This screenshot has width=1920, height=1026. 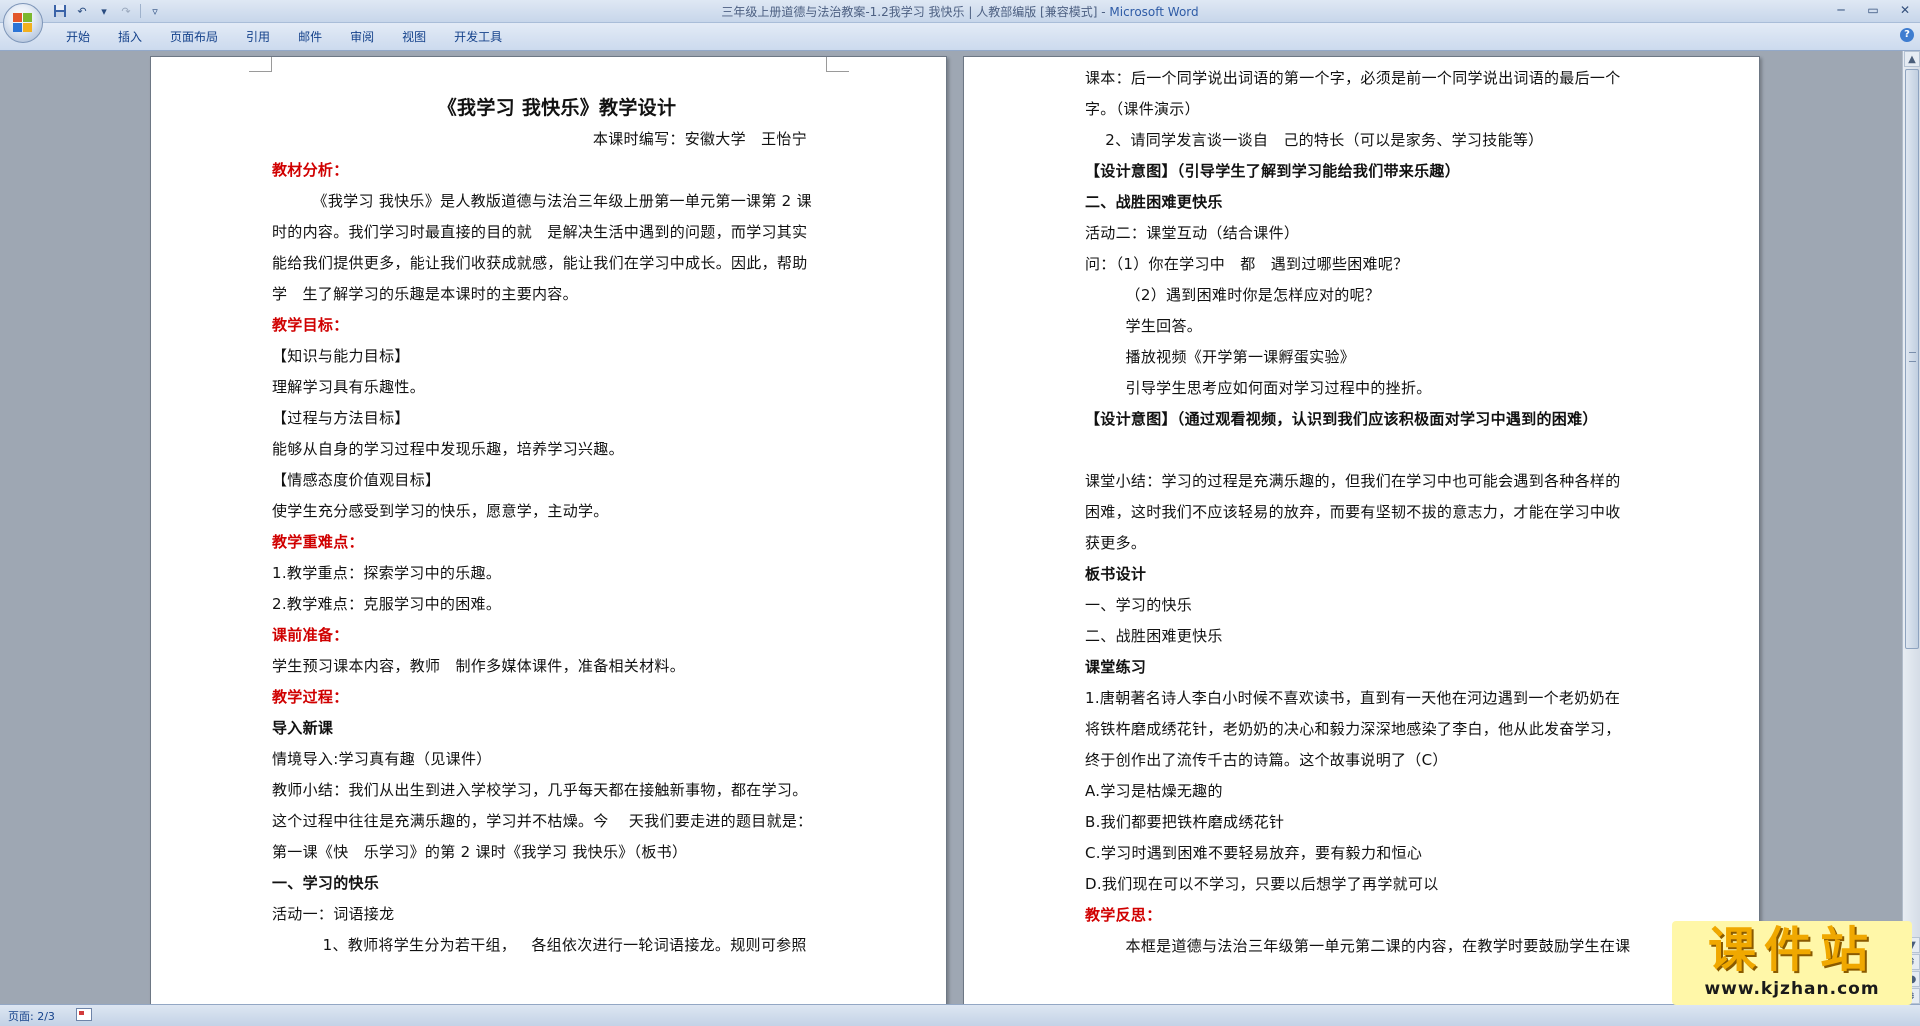 I want to click on watermark-title: 课件站, so click(x=1791, y=950).